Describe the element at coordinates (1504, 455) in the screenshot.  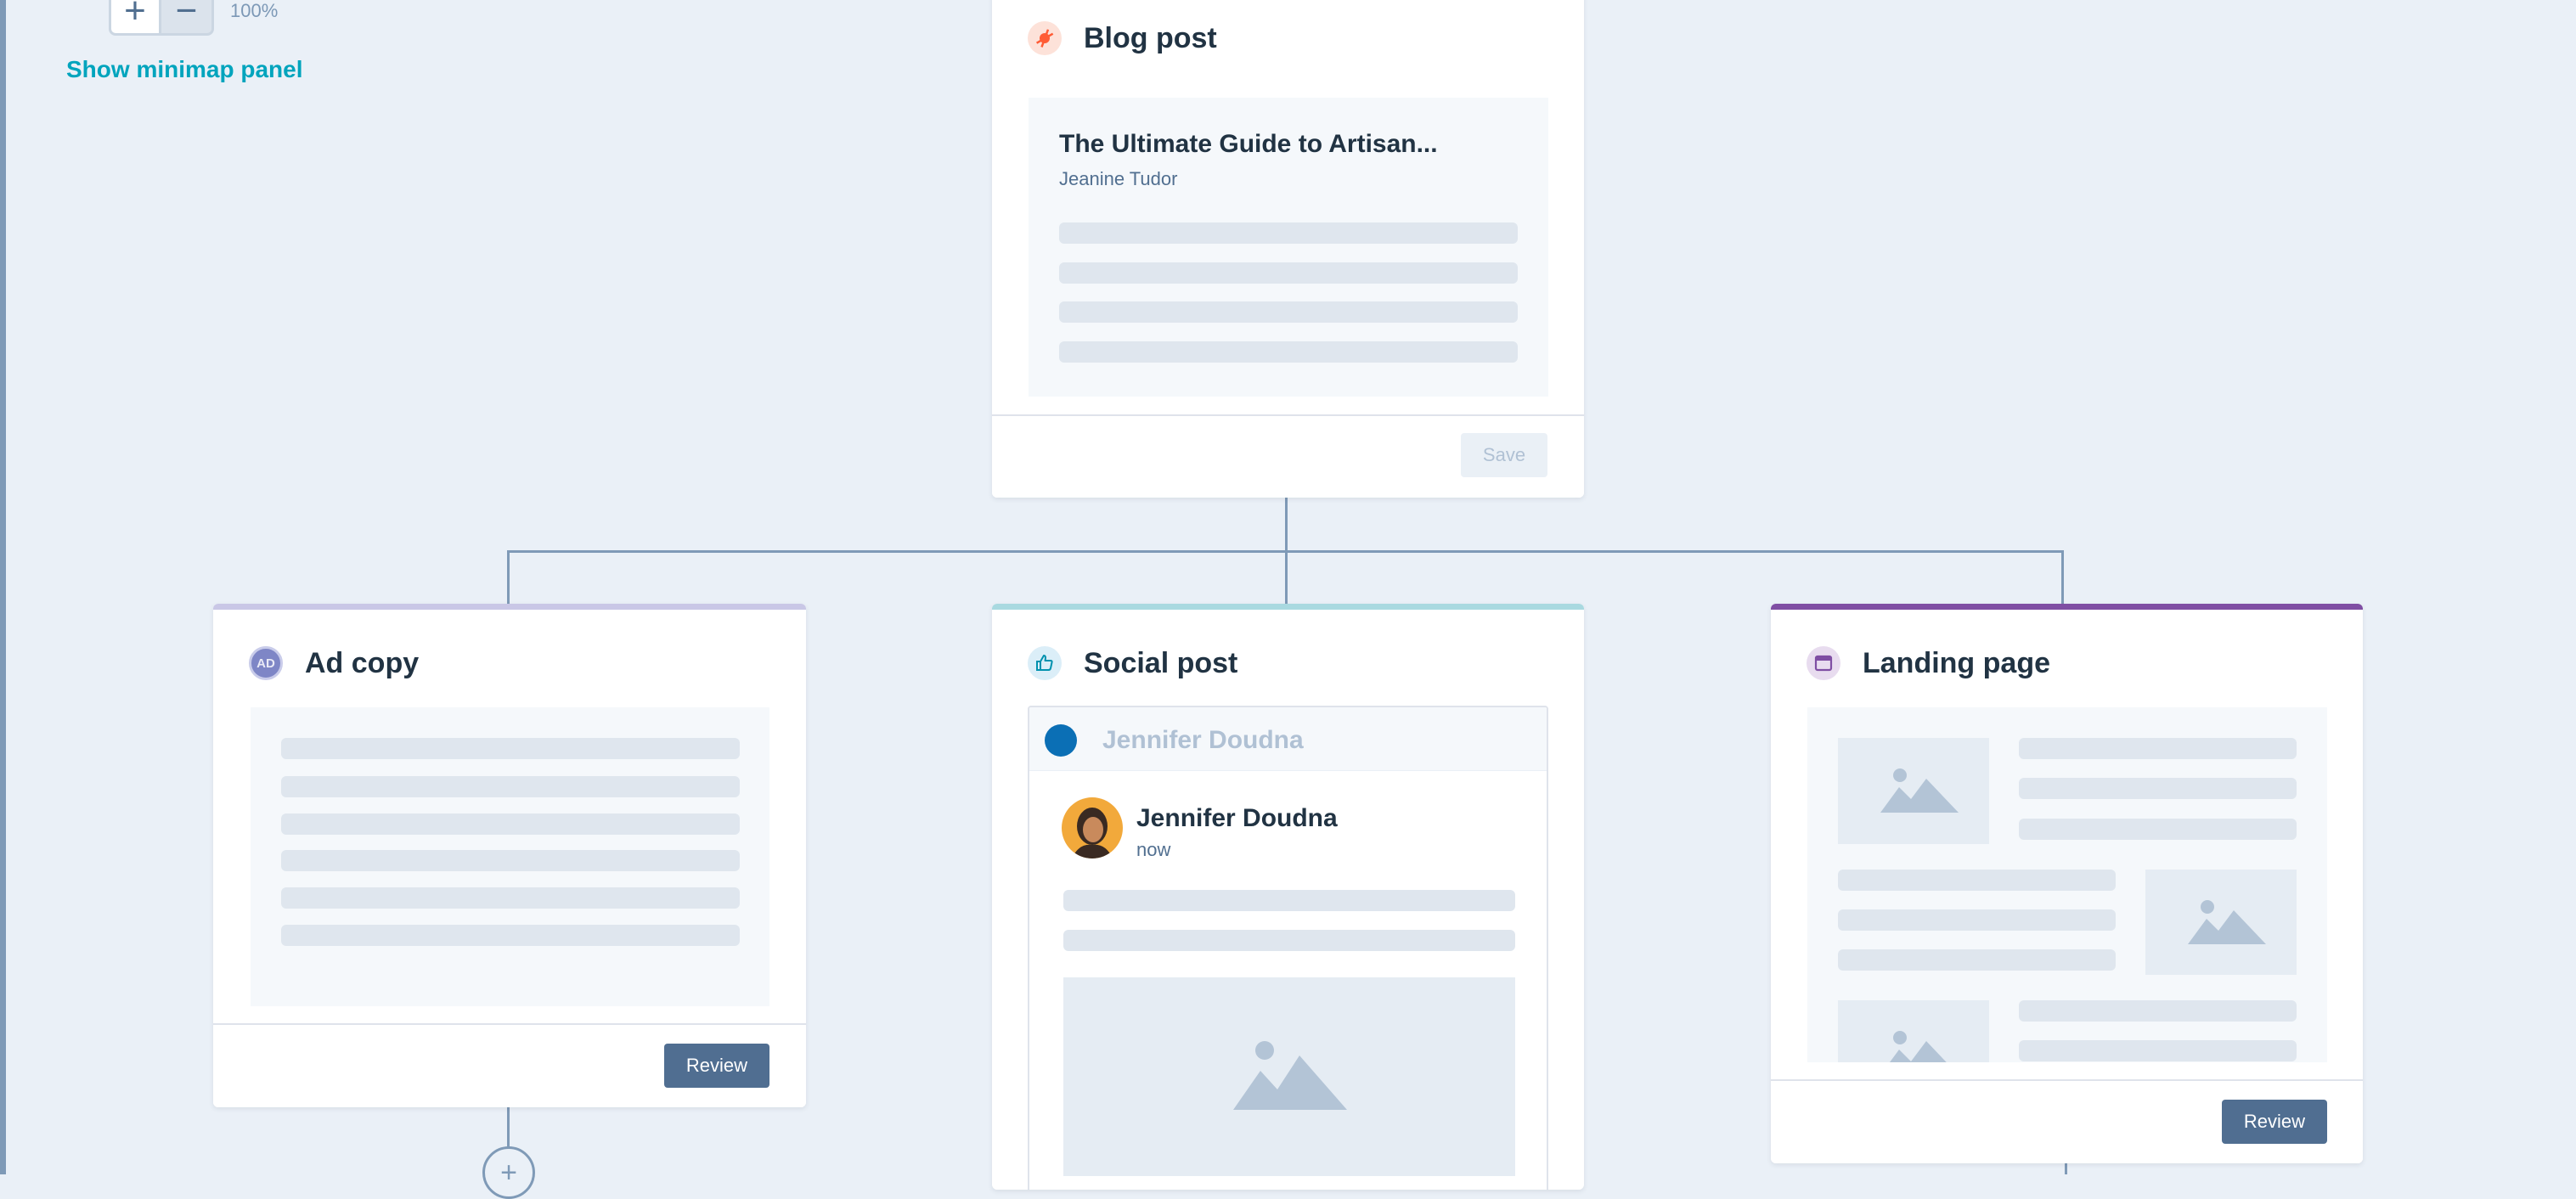
I see `save-button: Save` at that location.